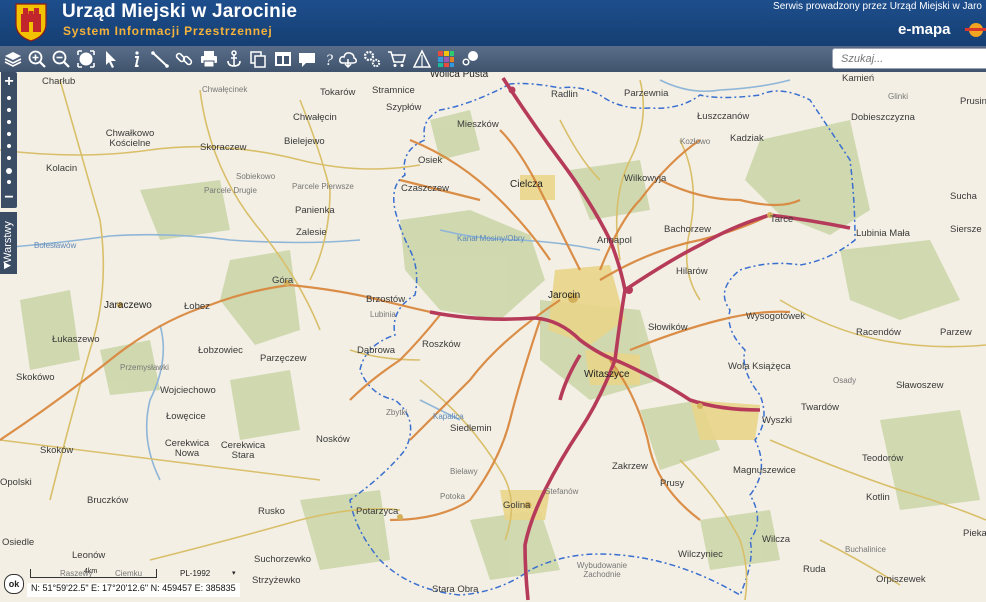 This screenshot has height=602, width=986. I want to click on search-input, so click(909, 58).